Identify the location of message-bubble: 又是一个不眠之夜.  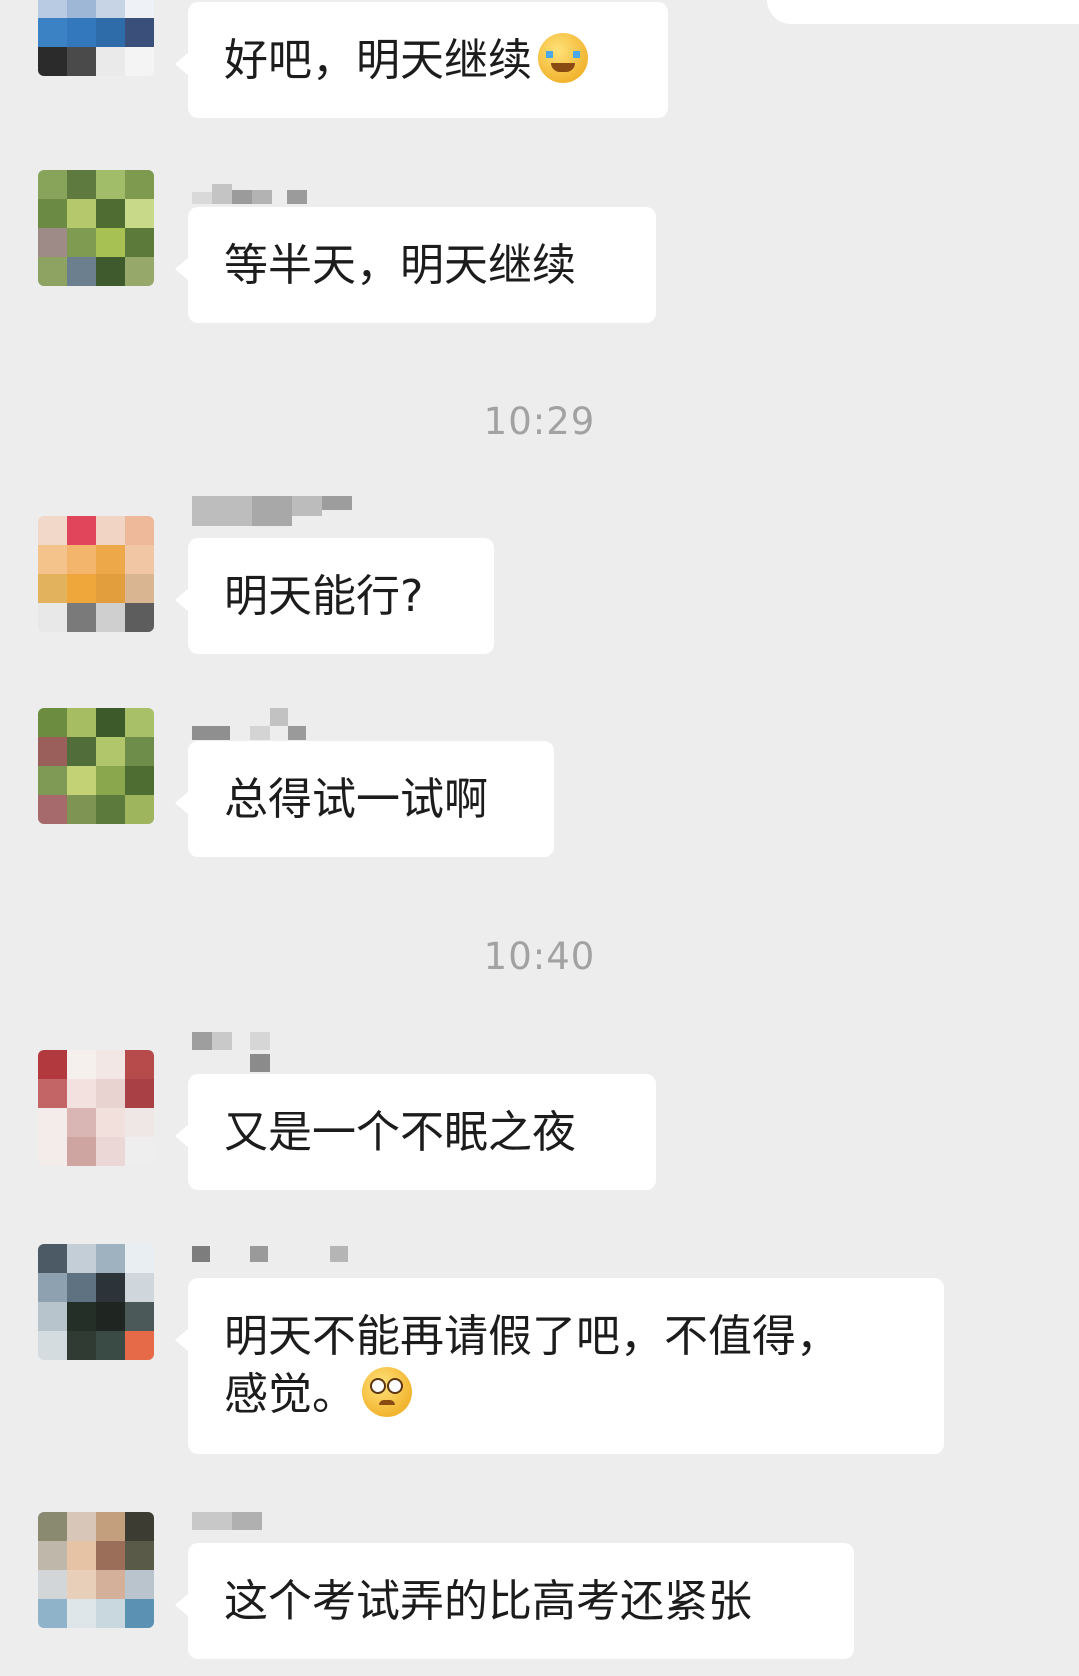
(415, 1132).